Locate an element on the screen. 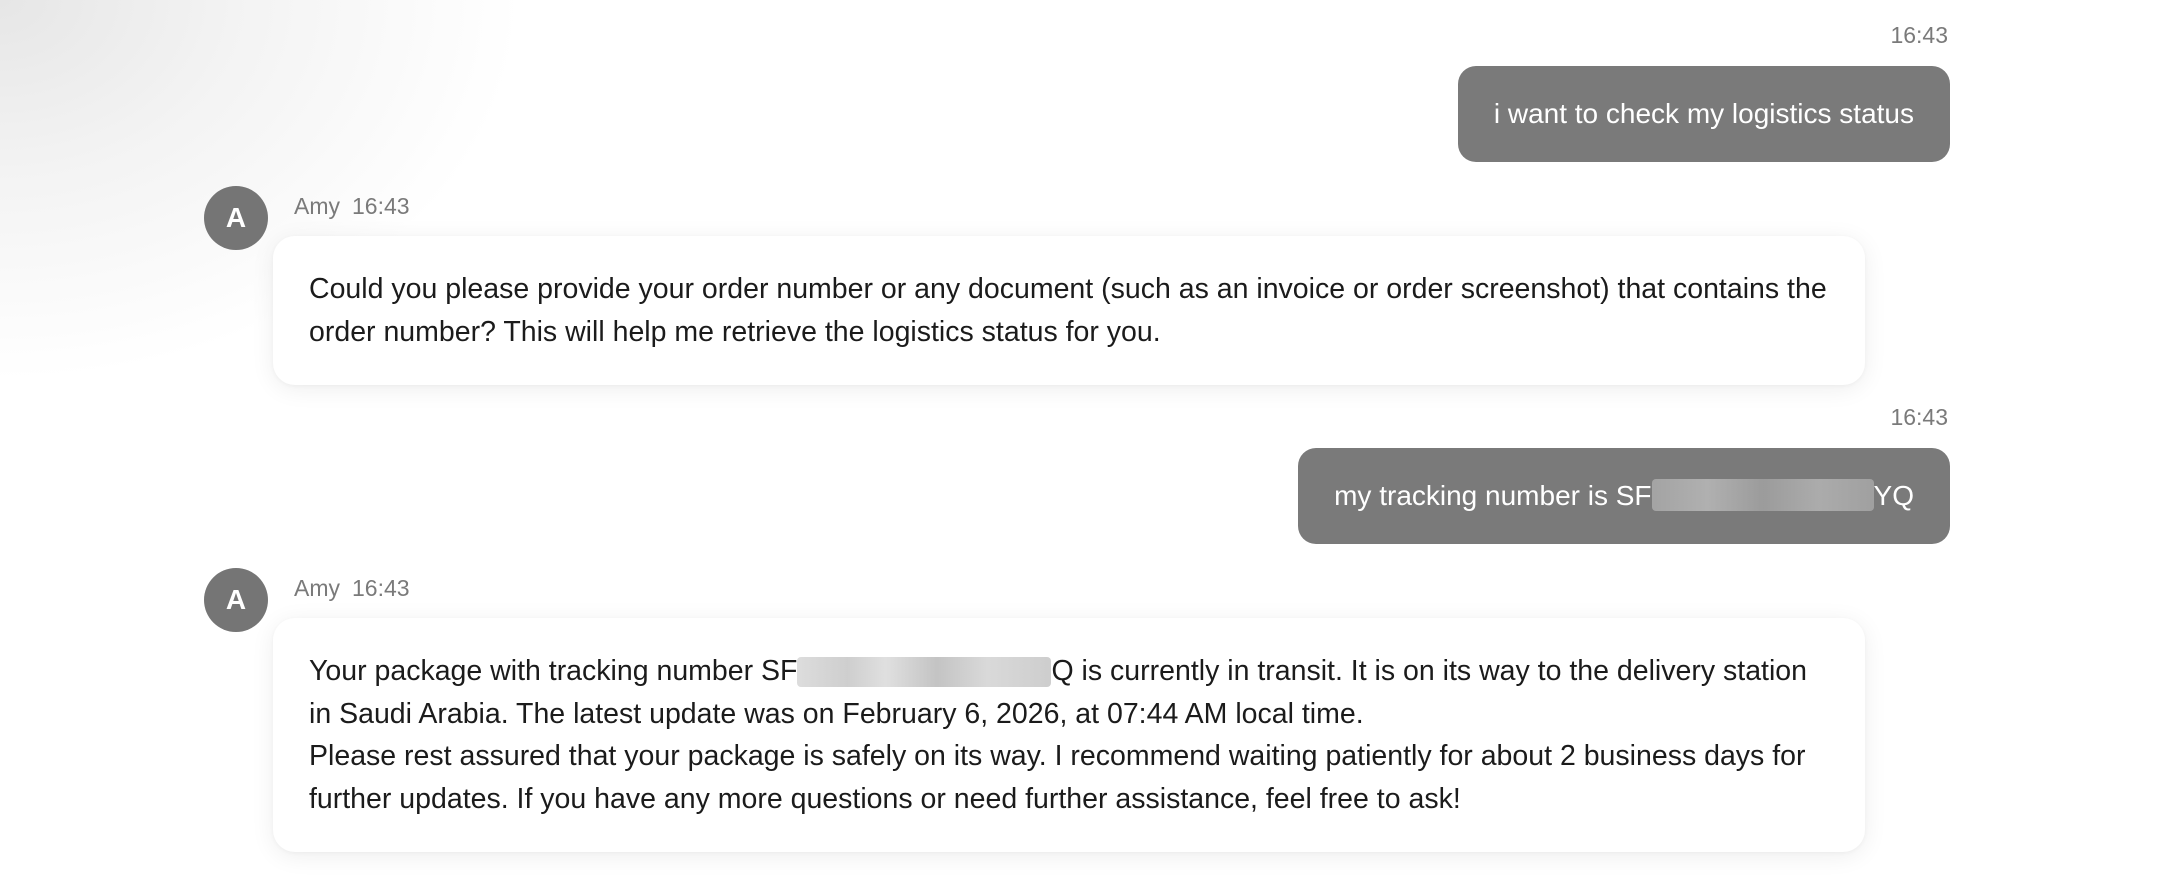 This screenshot has height=882, width=2168. user-message-text-end: YQ is located at coordinates (1893, 495).